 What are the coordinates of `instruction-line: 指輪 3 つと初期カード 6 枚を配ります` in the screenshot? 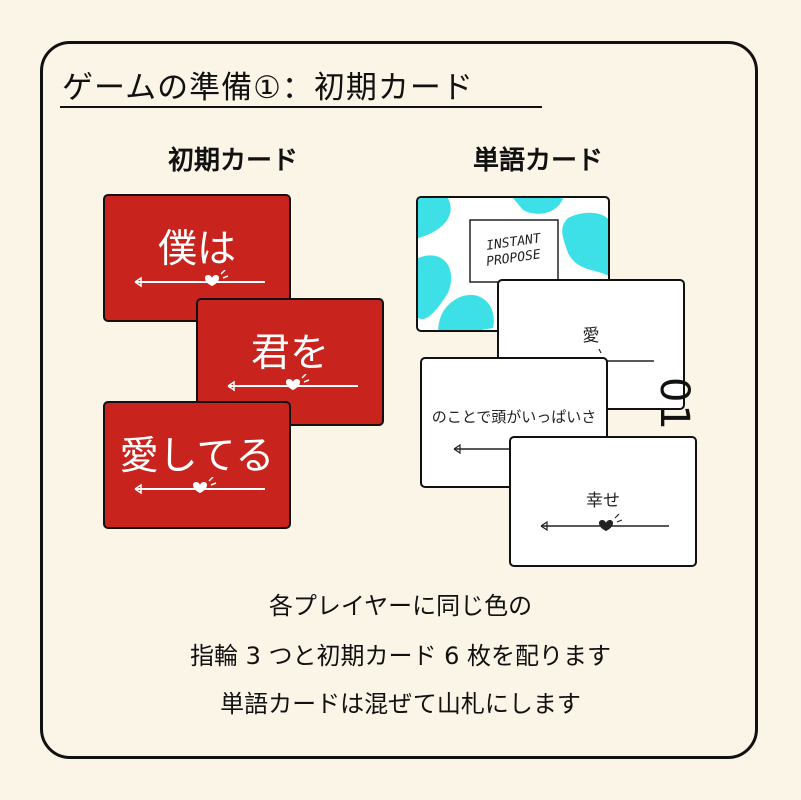 It's located at (400, 656).